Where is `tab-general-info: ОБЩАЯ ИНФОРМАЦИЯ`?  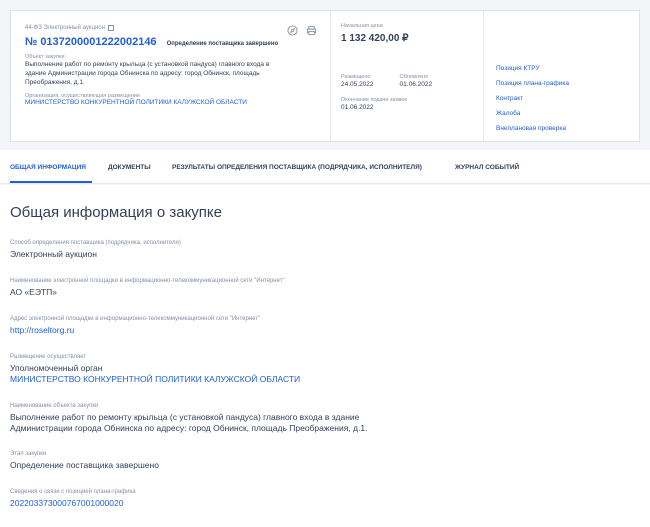 tab-general-info: ОБЩАЯ ИНФОРМАЦИЯ is located at coordinates (48, 167).